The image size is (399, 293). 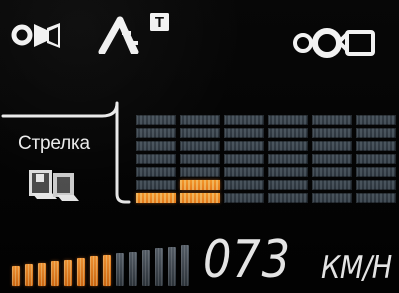 What do you see at coordinates (159, 22) in the screenshot?
I see `road-badge-text: T` at bounding box center [159, 22].